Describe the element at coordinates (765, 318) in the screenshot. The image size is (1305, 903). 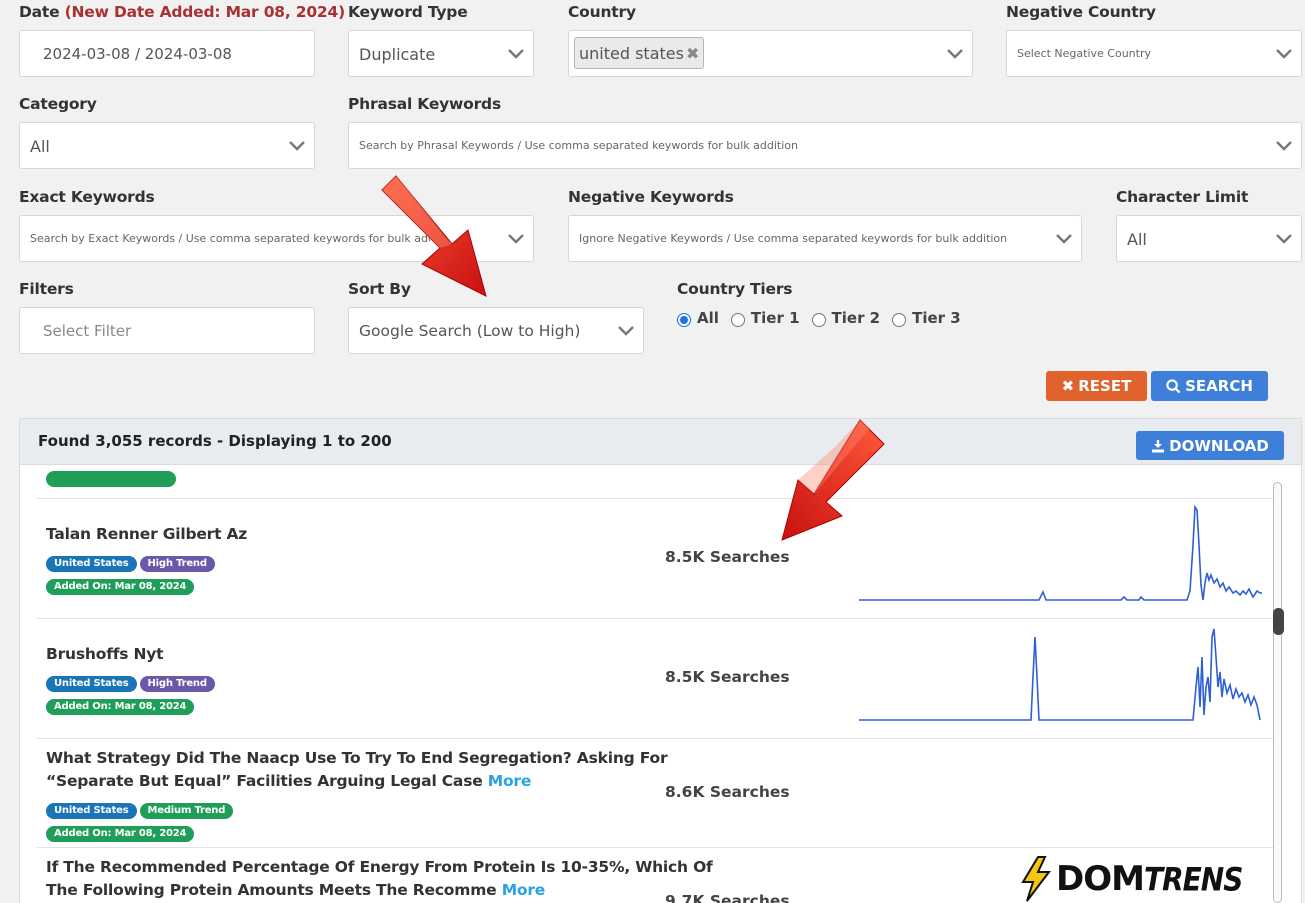
I see `tier-radio-1: Tier 1` at that location.